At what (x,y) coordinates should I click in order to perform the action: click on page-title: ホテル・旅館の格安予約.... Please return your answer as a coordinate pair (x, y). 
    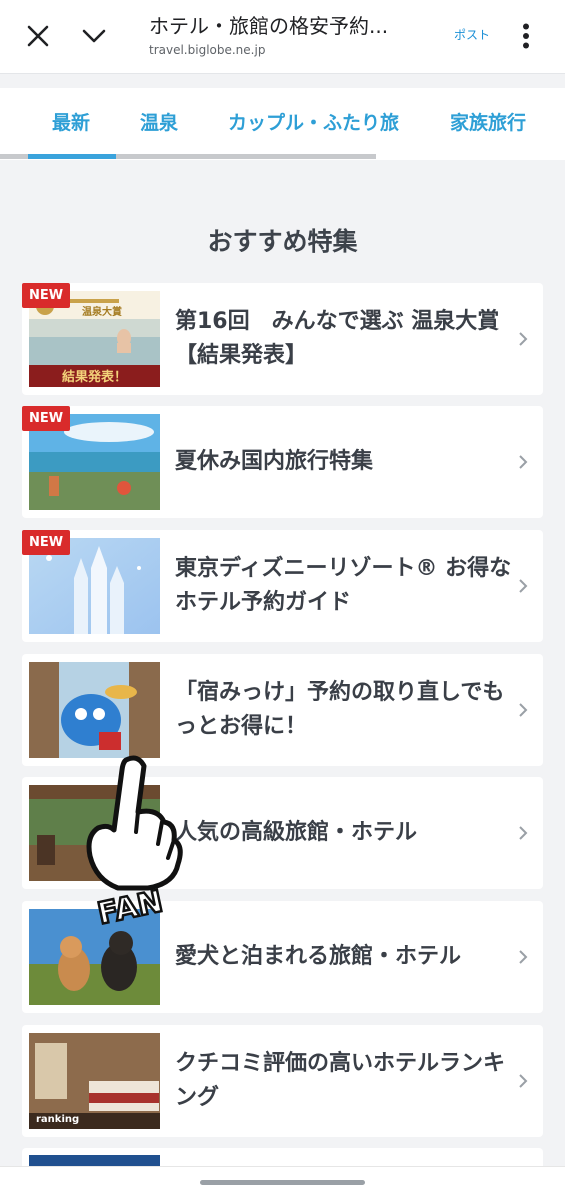
    Looking at the image, I should click on (269, 26).